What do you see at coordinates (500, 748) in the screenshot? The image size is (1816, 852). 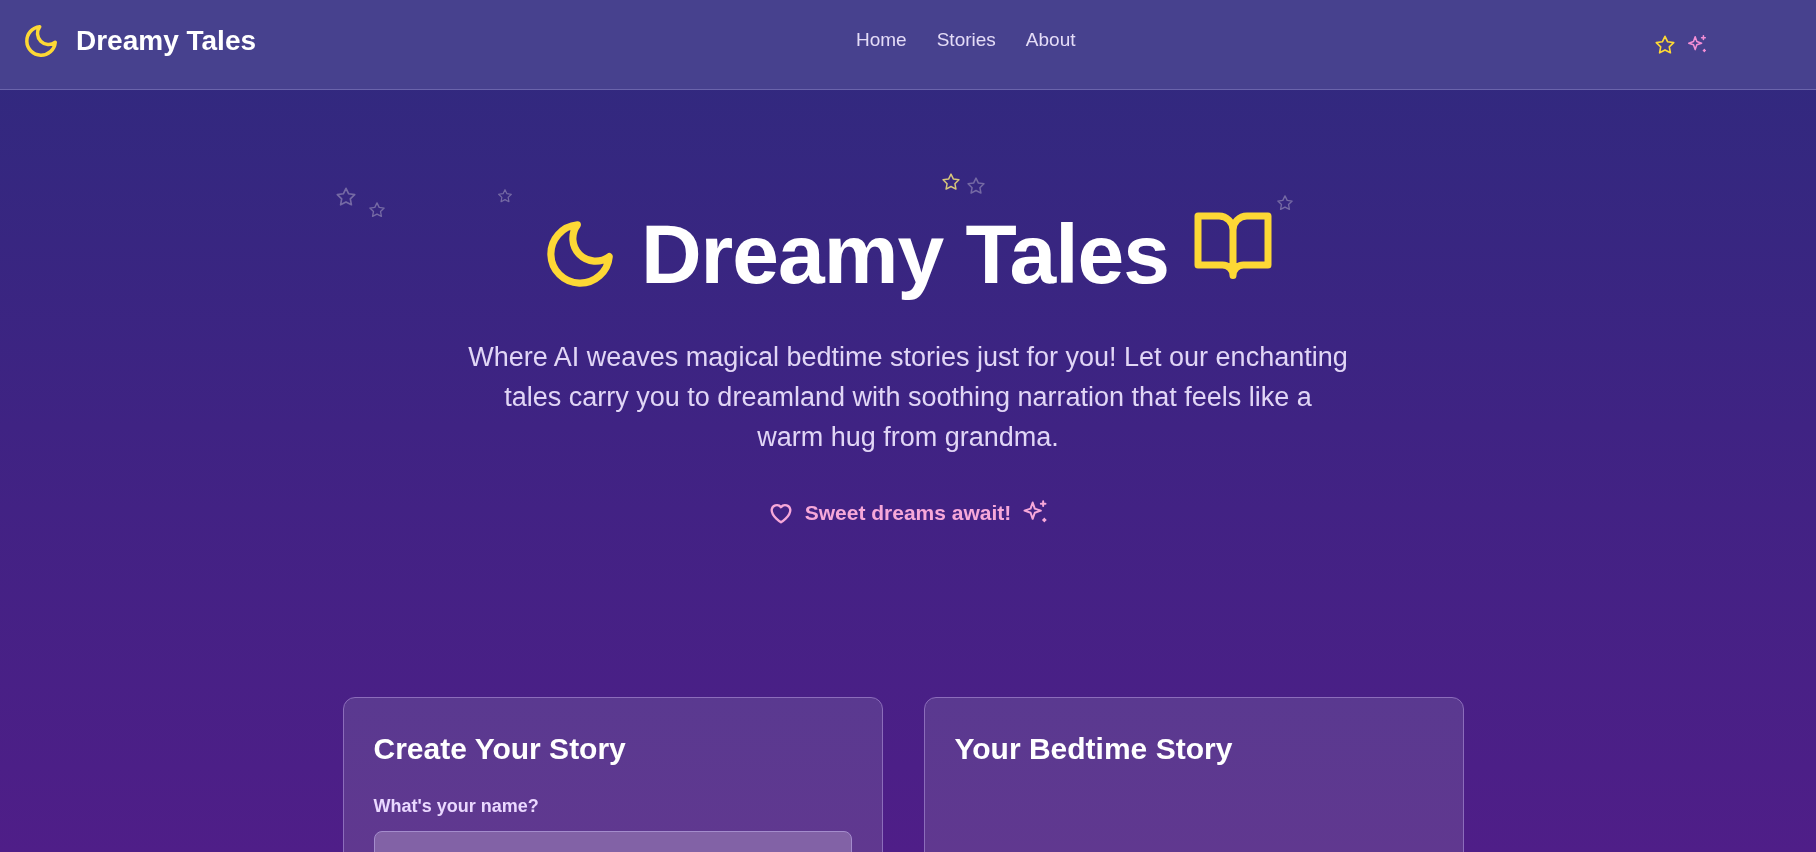 I see `card-title: Create Your Story` at bounding box center [500, 748].